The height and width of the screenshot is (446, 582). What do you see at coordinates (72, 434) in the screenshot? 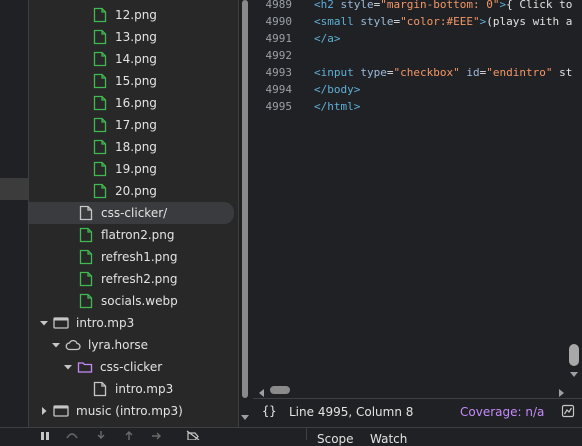
I see `step-over-icon` at bounding box center [72, 434].